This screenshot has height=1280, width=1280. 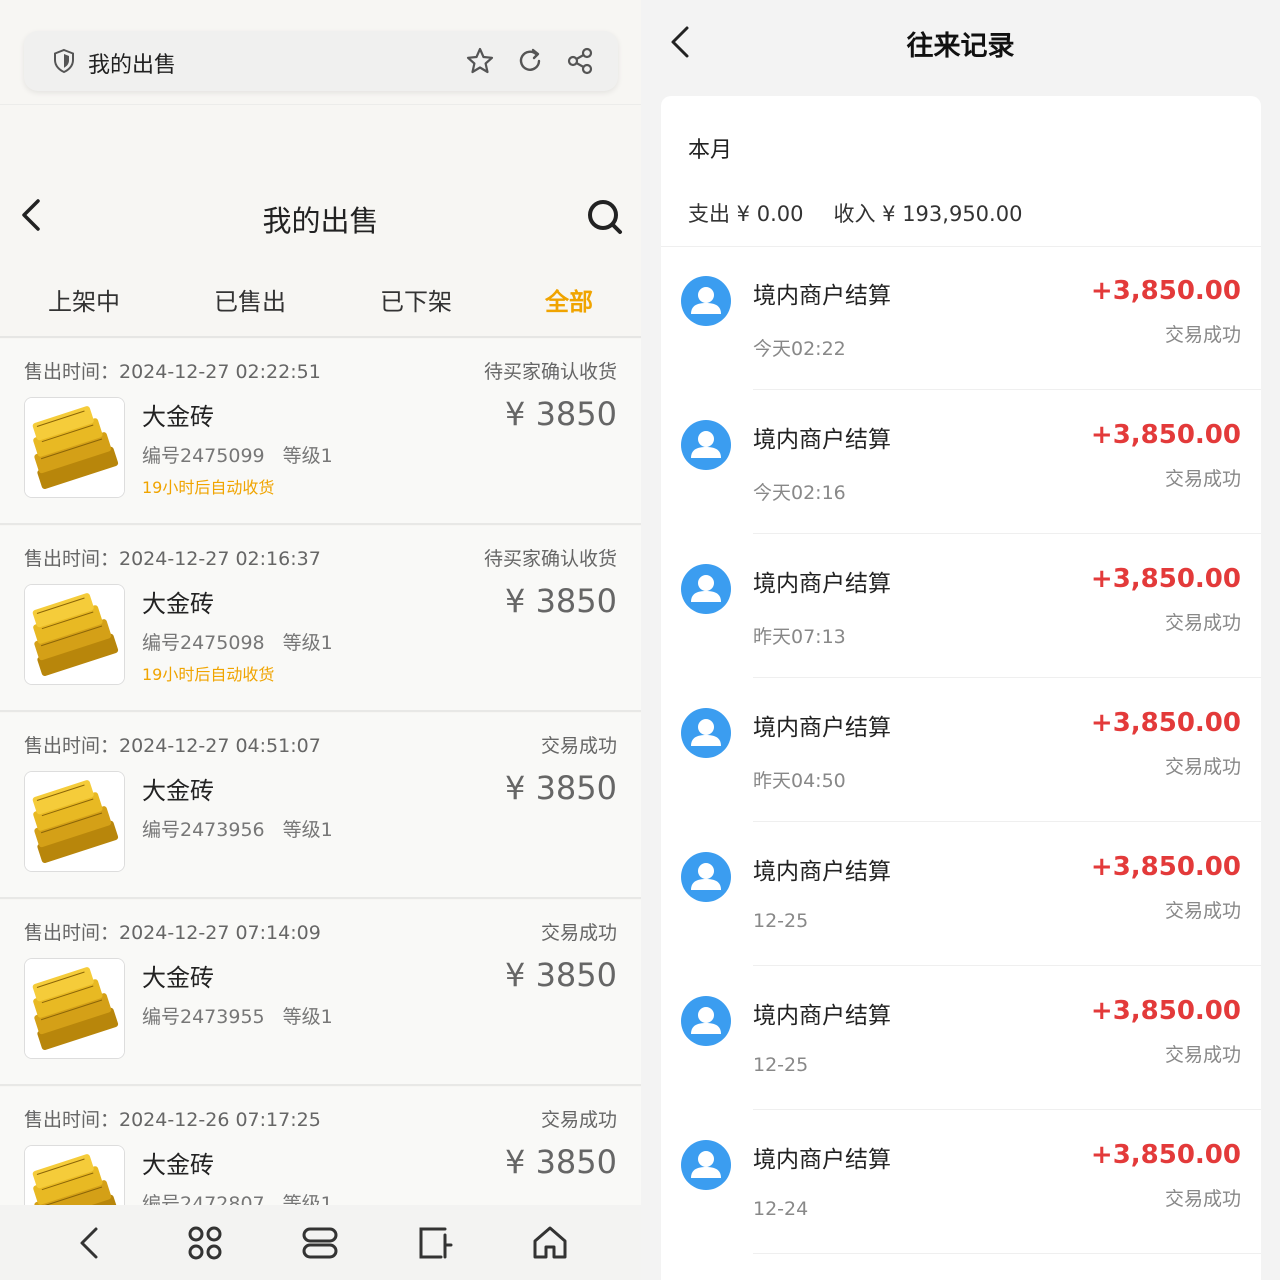 I want to click on page-title: 我的出售, so click(x=320, y=221).